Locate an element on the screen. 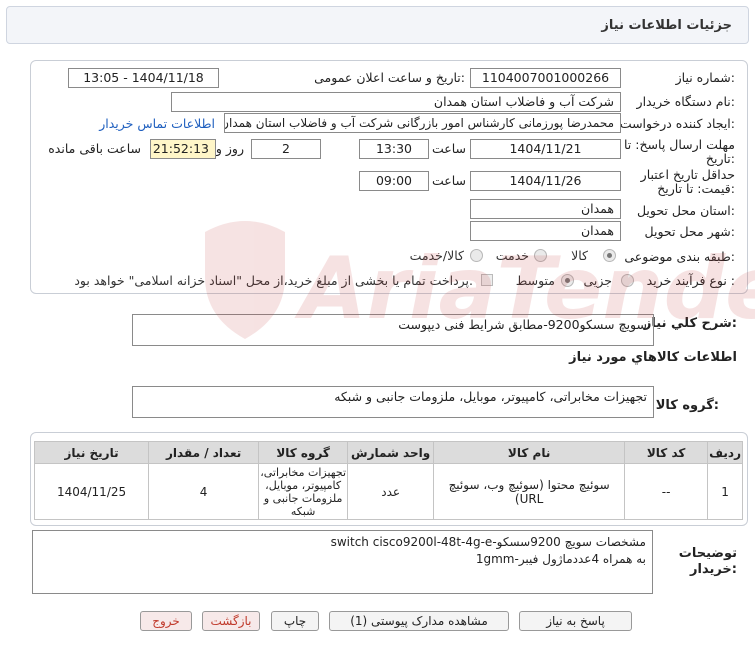 The height and width of the screenshot is (648, 755). col-code: کد کالا is located at coordinates (666, 452).